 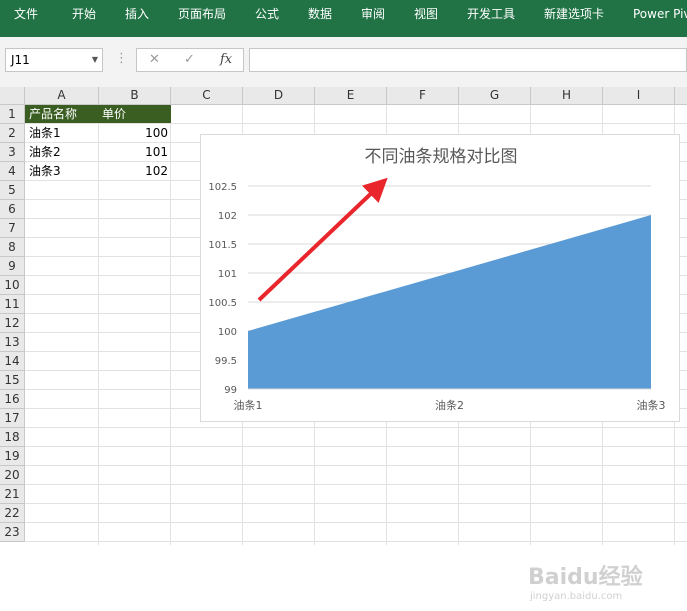 I want to click on row-header: 6, so click(x=12, y=209).